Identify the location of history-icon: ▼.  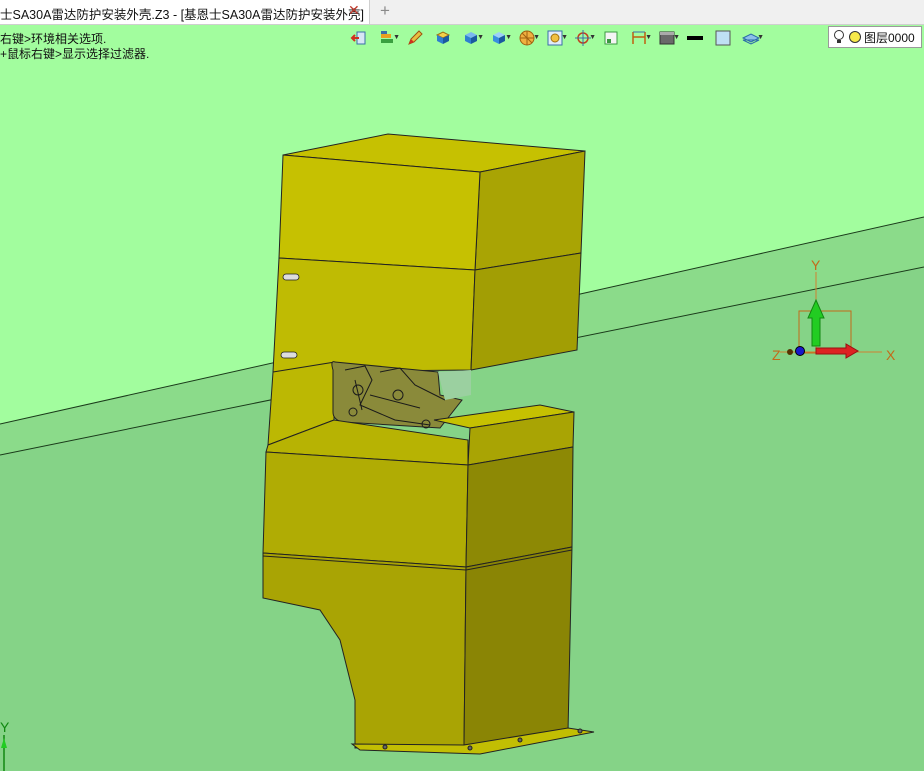
(387, 38).